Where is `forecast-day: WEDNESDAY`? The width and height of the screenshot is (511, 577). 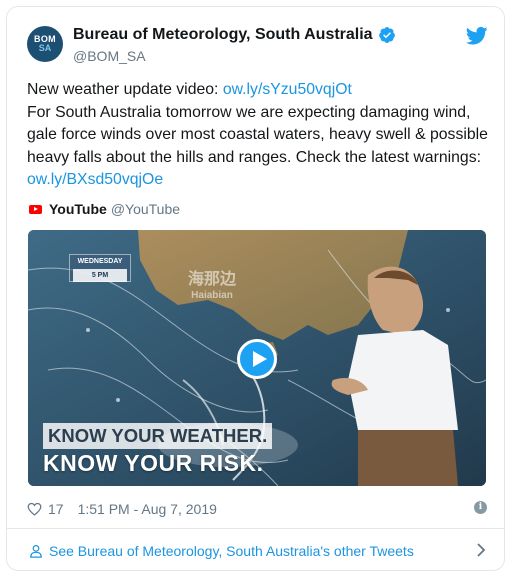 forecast-day: WEDNESDAY is located at coordinates (100, 261).